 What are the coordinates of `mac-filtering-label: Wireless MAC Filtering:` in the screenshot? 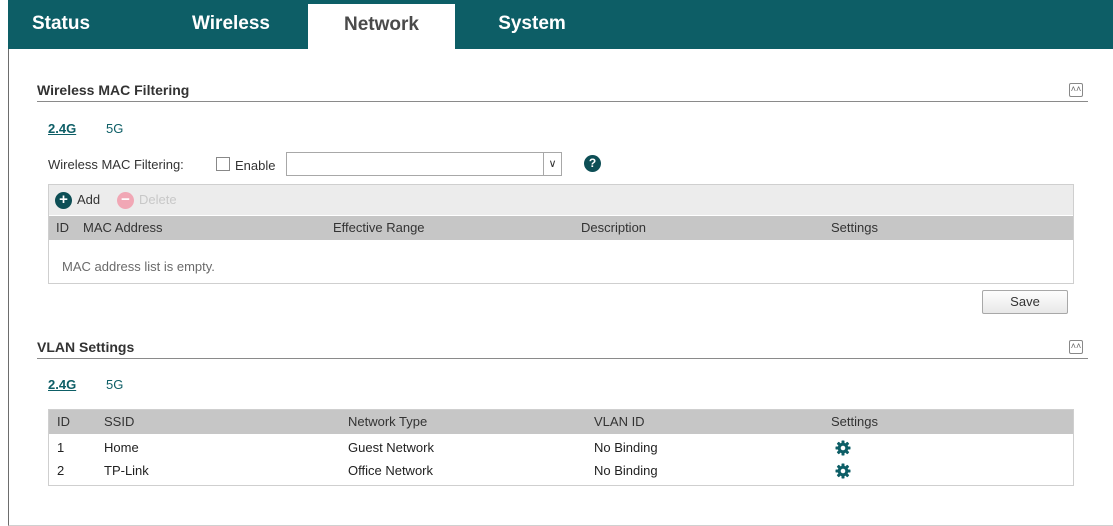 It's located at (116, 164).